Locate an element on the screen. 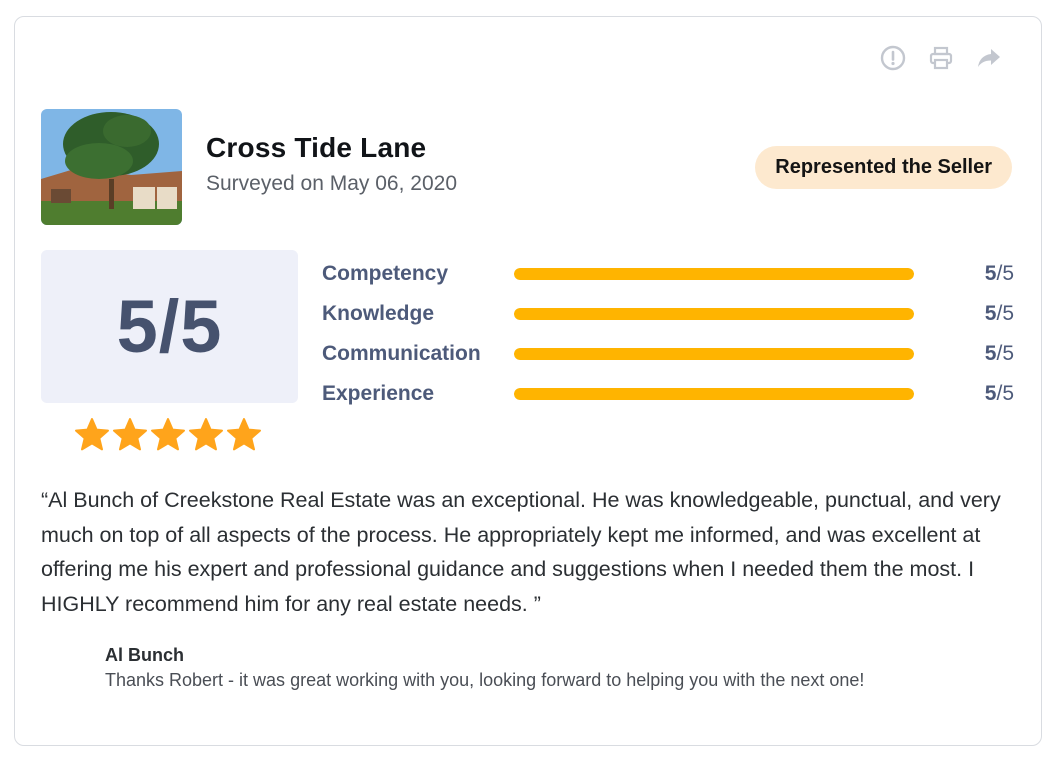  survey-date: Surveyed on May 06, 2020 is located at coordinates (331, 183).